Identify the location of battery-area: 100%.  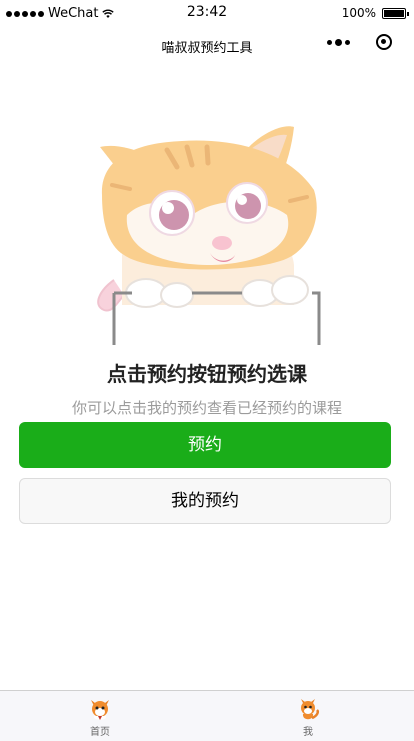
(375, 13).